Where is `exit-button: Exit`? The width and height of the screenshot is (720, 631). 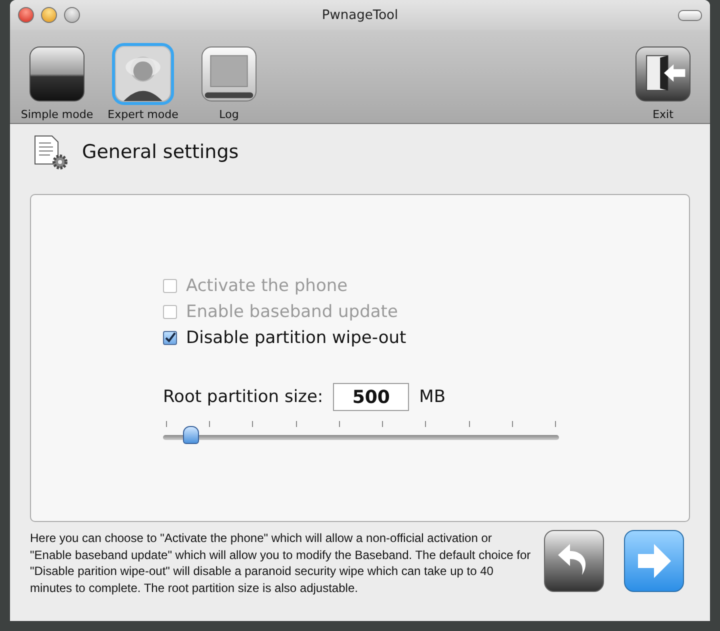 exit-button: Exit is located at coordinates (663, 82).